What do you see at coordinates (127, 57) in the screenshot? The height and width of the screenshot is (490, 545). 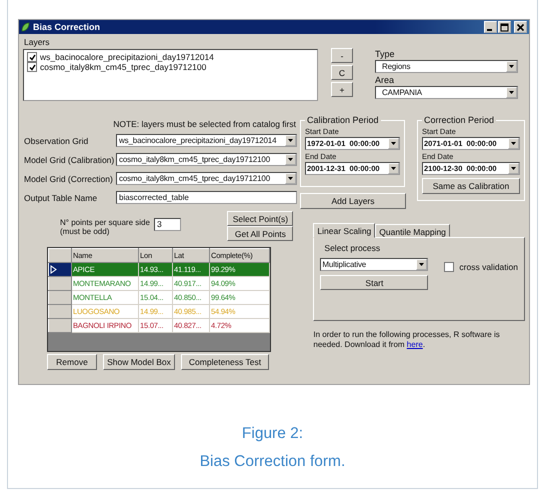 I see `layer-item: ws_bacinocalore_precipitazioni_day19712014` at bounding box center [127, 57].